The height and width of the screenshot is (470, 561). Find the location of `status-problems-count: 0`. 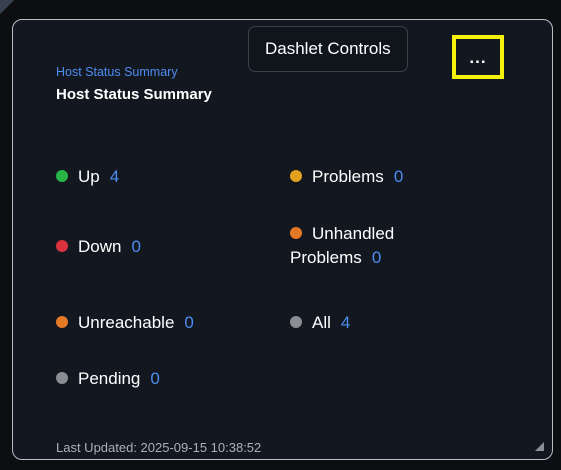

status-problems-count: 0 is located at coordinates (398, 176).